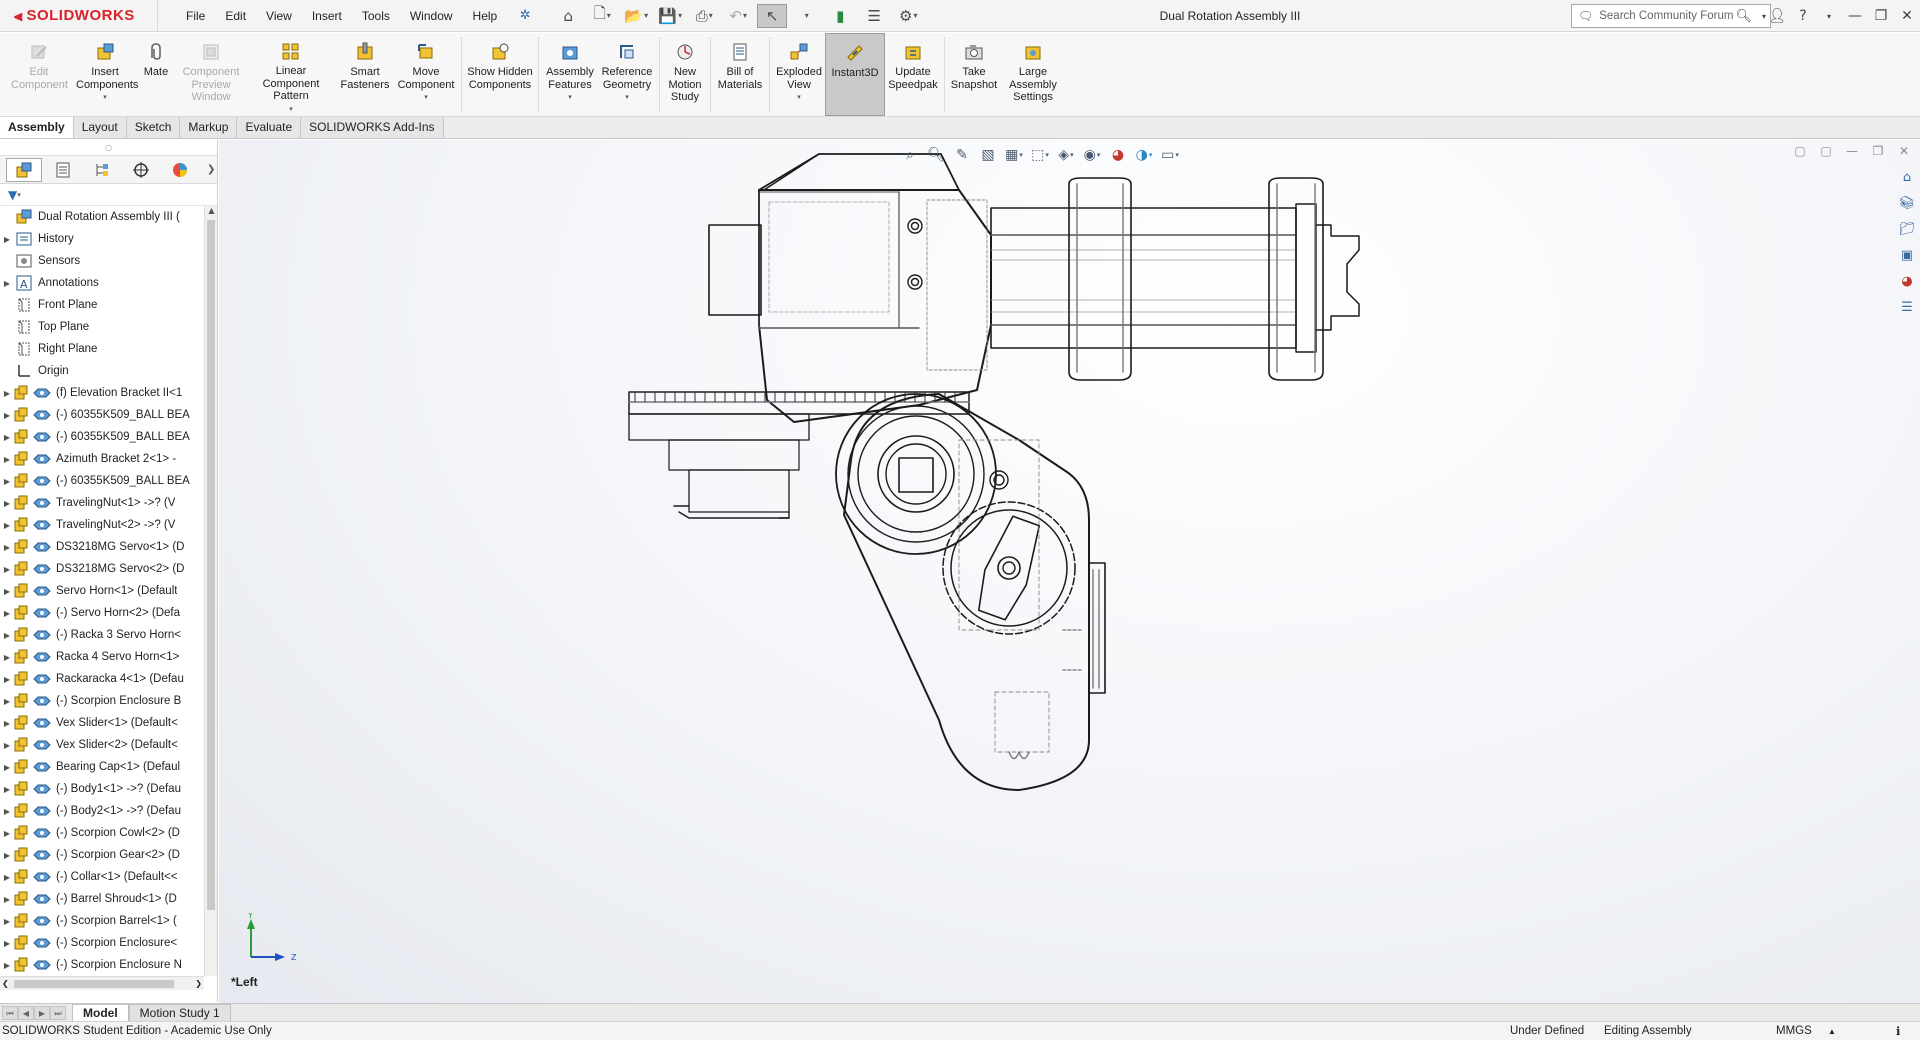 This screenshot has width=1920, height=1040. I want to click on tree-item: ▶ History, so click(102, 239).